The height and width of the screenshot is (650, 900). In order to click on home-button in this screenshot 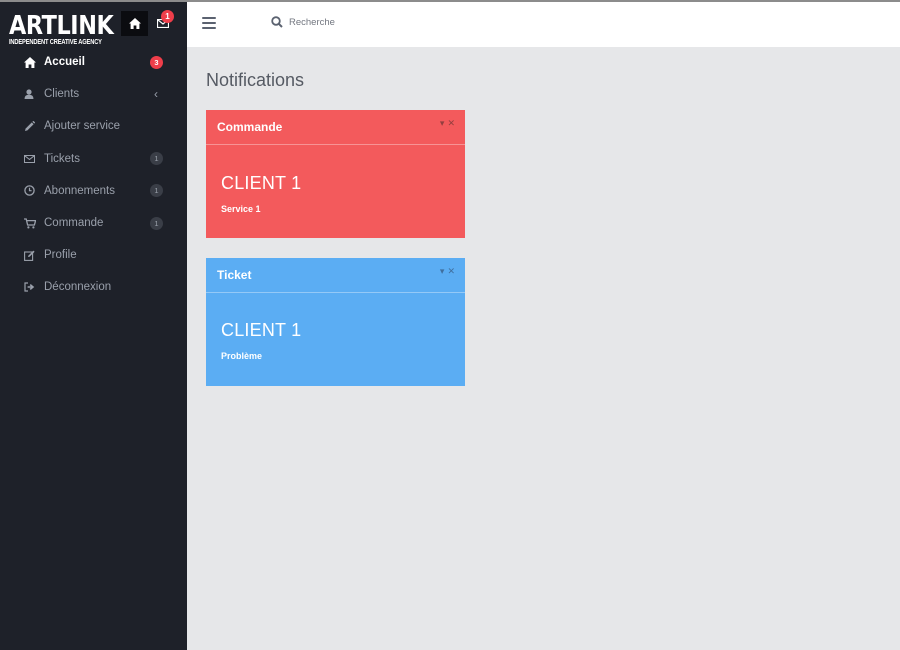, I will do `click(134, 23)`.